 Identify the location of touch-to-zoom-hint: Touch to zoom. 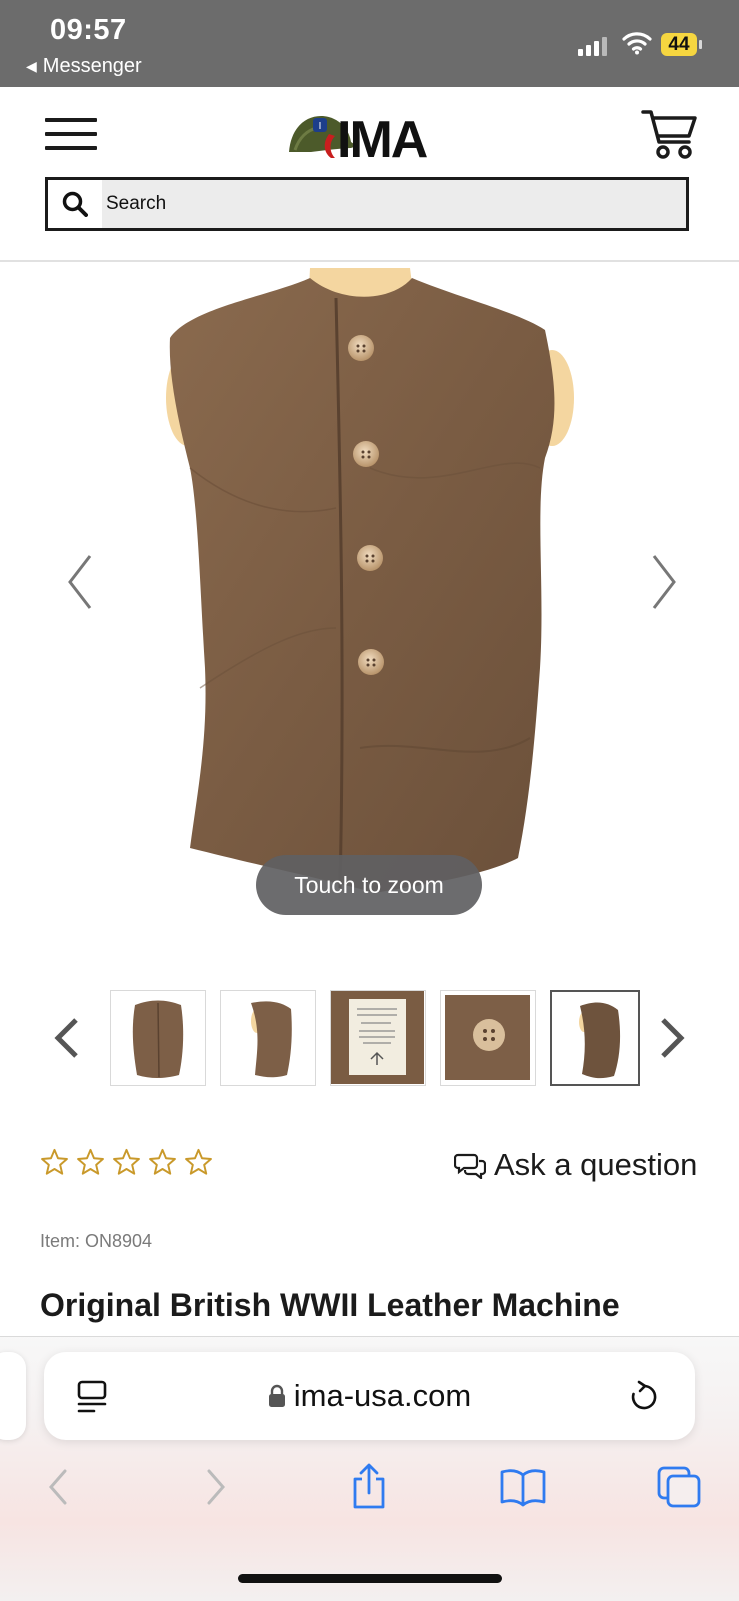
(369, 885).